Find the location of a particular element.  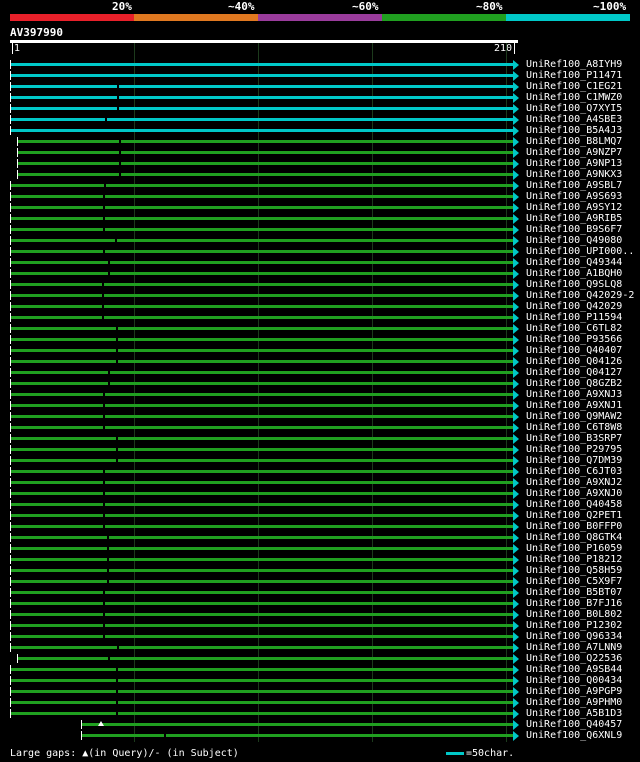

hit-name-link: UniRef100_Q6XNL9 is located at coordinates (574, 735).